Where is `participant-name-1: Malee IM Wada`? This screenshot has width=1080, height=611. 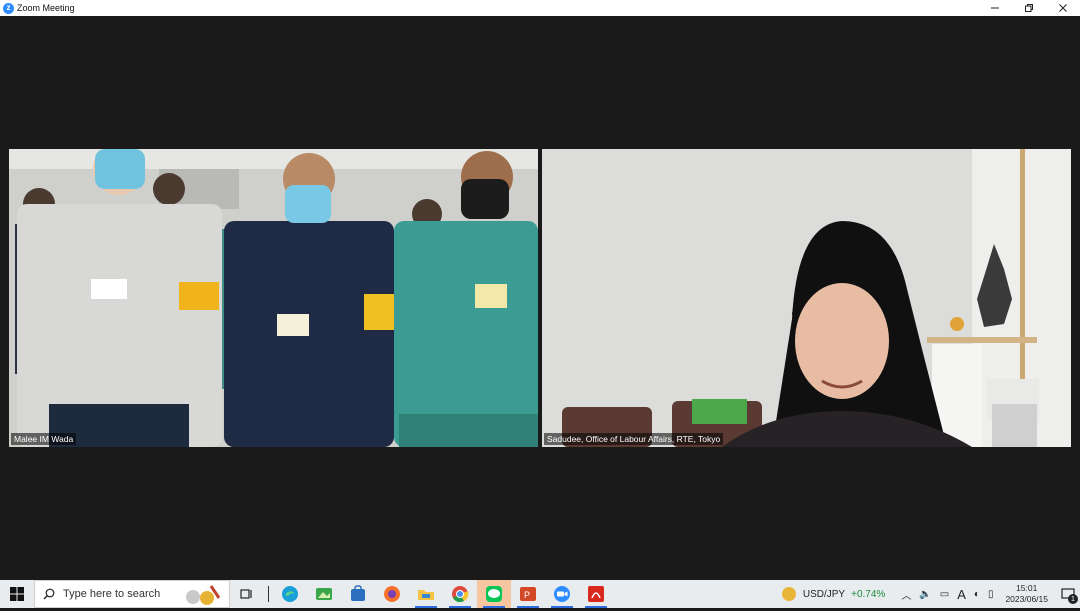 participant-name-1: Malee IM Wada is located at coordinates (44, 439).